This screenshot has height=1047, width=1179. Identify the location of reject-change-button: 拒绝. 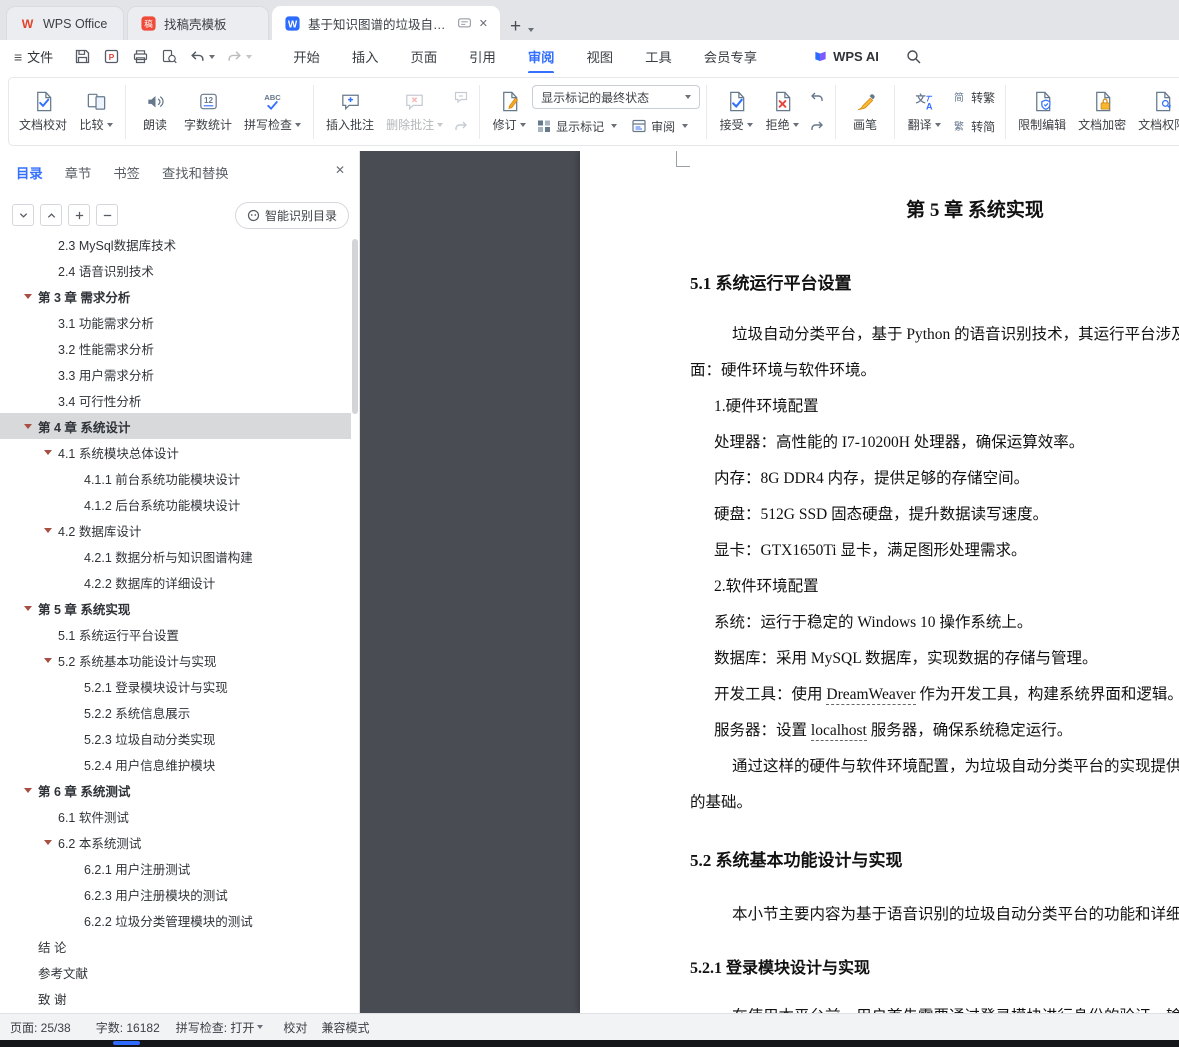
(782, 112).